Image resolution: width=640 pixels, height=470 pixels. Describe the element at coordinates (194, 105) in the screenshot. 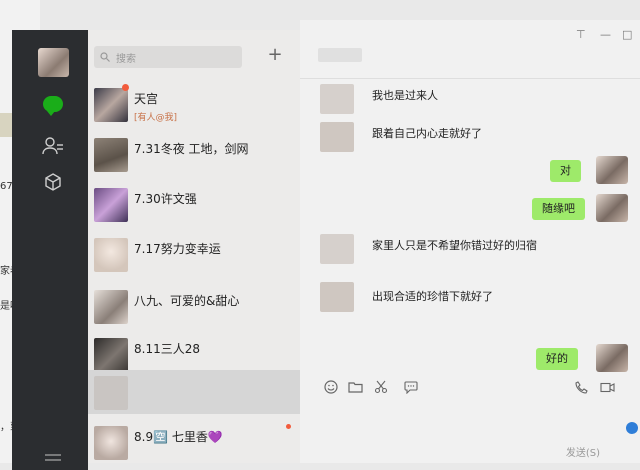

I see `chat-list-item: 天宫 [有人@我]` at that location.